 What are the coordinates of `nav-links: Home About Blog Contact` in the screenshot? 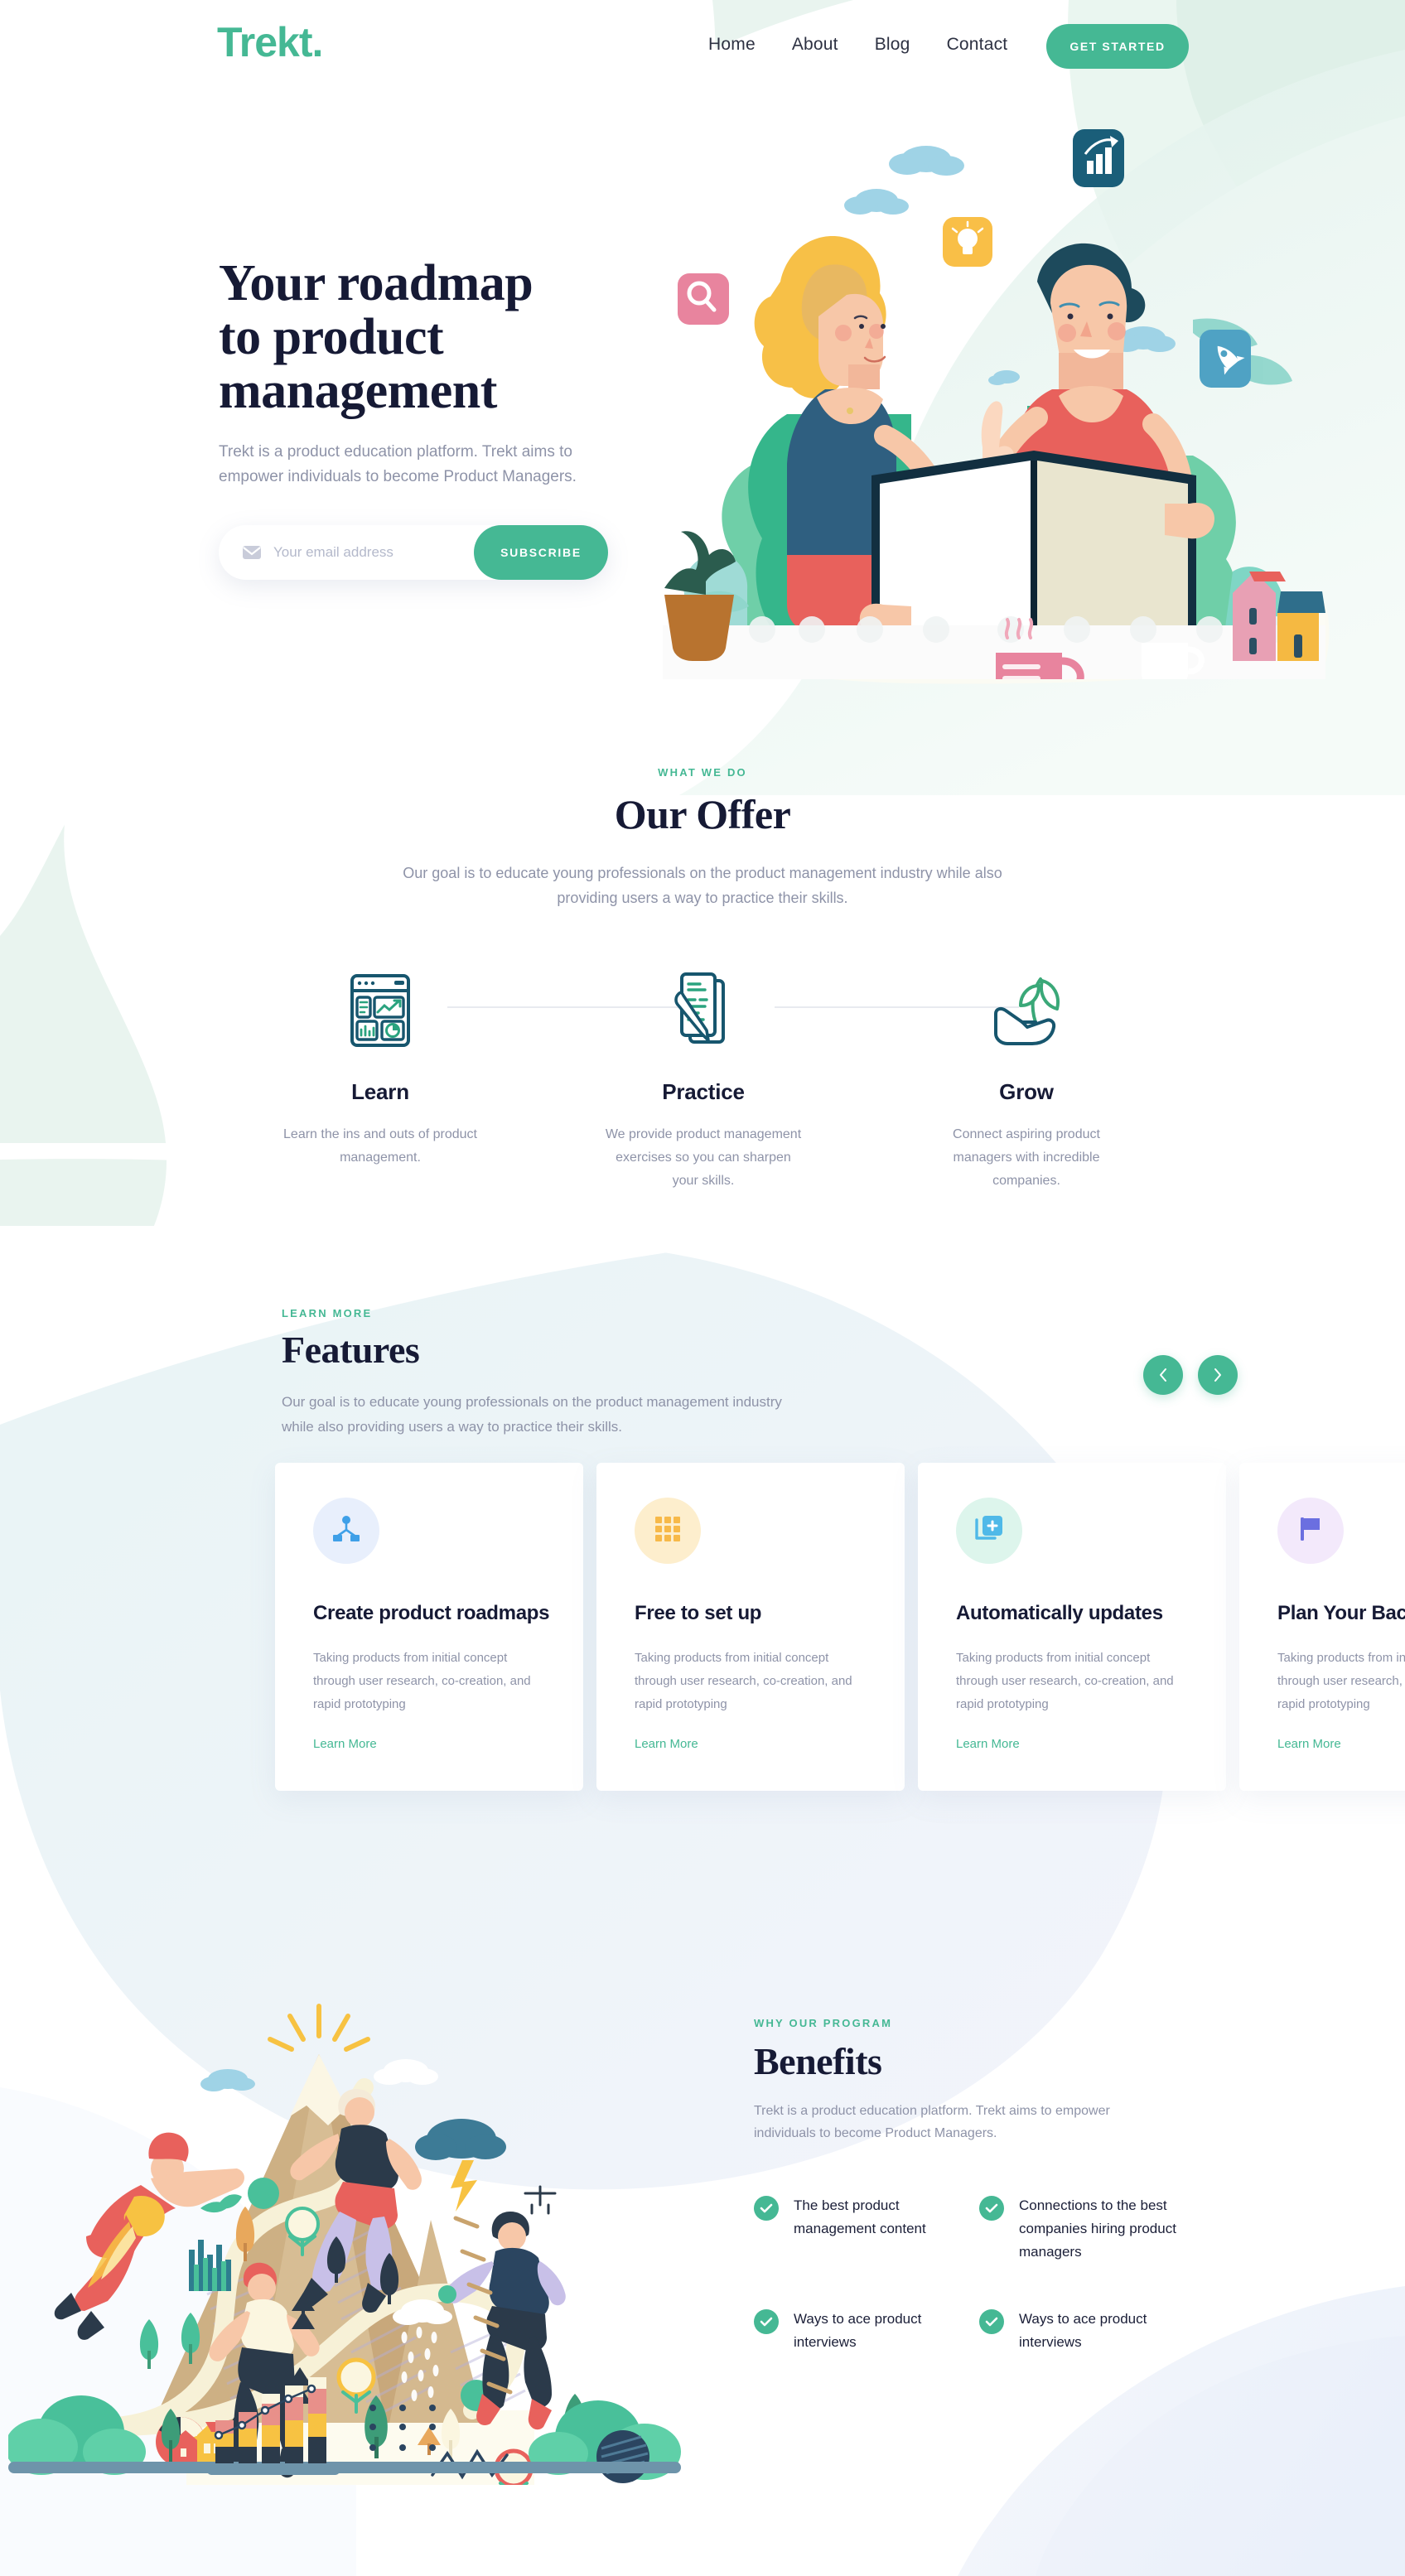 It's located at (857, 45).